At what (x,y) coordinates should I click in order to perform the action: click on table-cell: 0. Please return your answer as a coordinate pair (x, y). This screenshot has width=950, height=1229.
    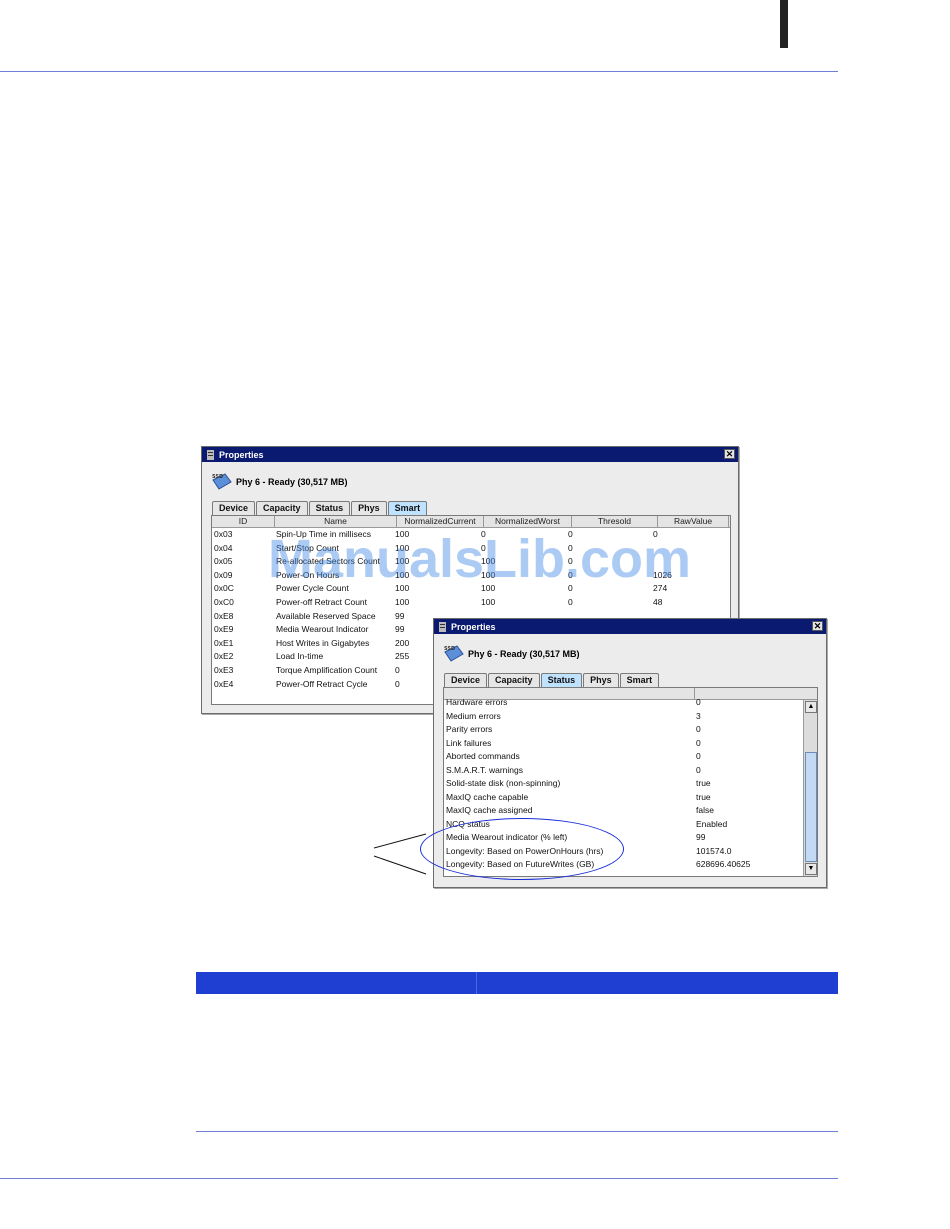
    Looking at the image, I should click on (570, 601).